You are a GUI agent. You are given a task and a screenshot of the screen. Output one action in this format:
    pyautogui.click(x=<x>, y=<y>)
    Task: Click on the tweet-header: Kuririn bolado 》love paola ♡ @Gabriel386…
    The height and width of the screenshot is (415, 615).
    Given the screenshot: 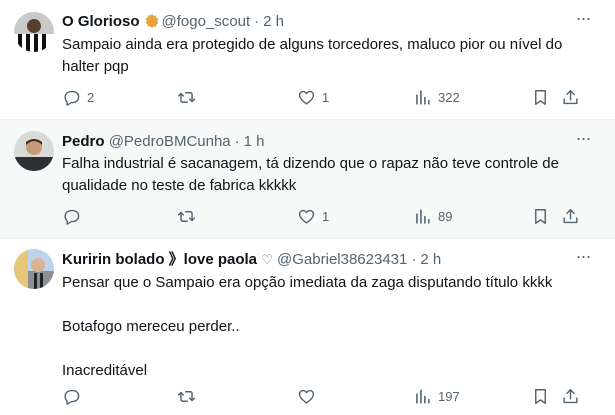 What is the action you would take?
    pyautogui.click(x=251, y=260)
    